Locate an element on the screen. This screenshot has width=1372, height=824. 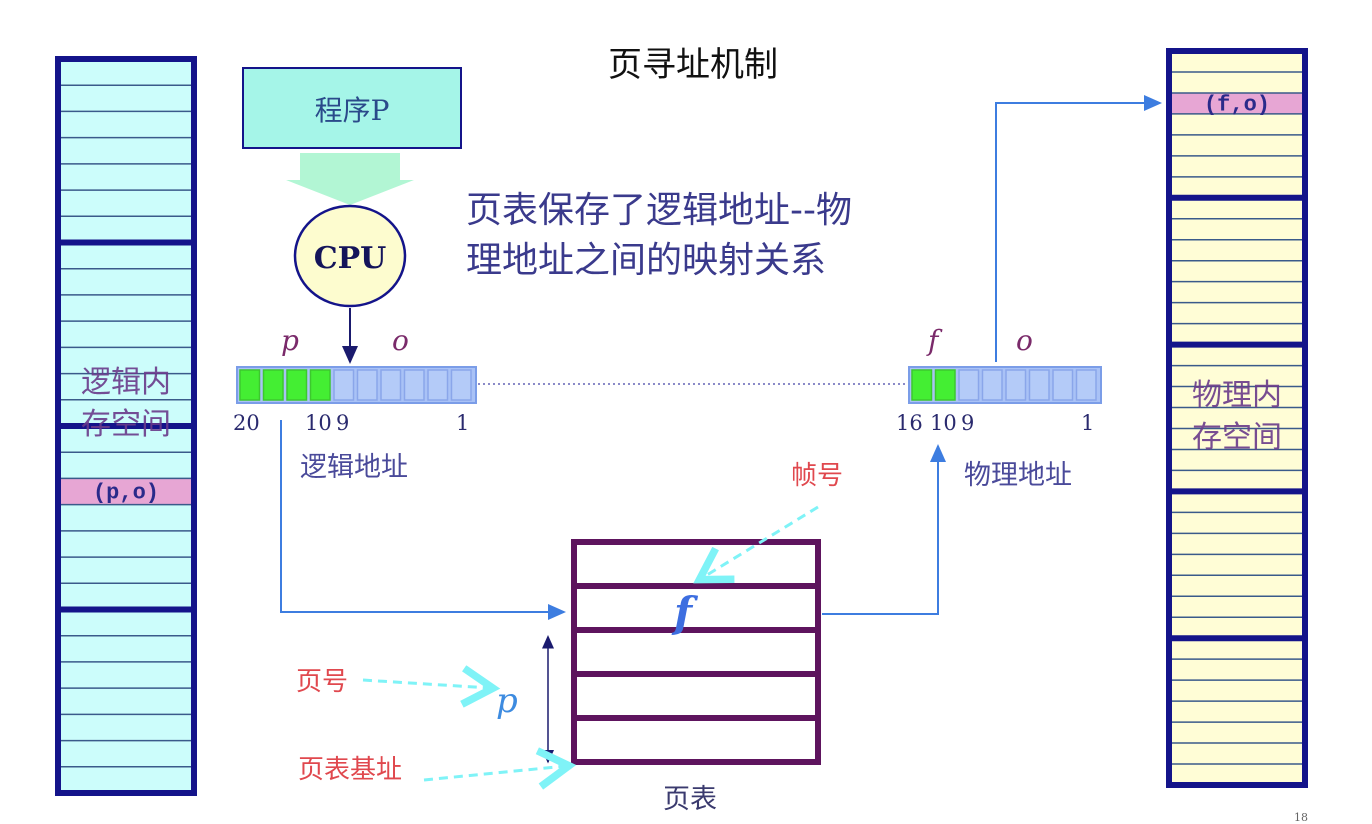
offset-symbol-physical: o is located at coordinates (1024, 340).